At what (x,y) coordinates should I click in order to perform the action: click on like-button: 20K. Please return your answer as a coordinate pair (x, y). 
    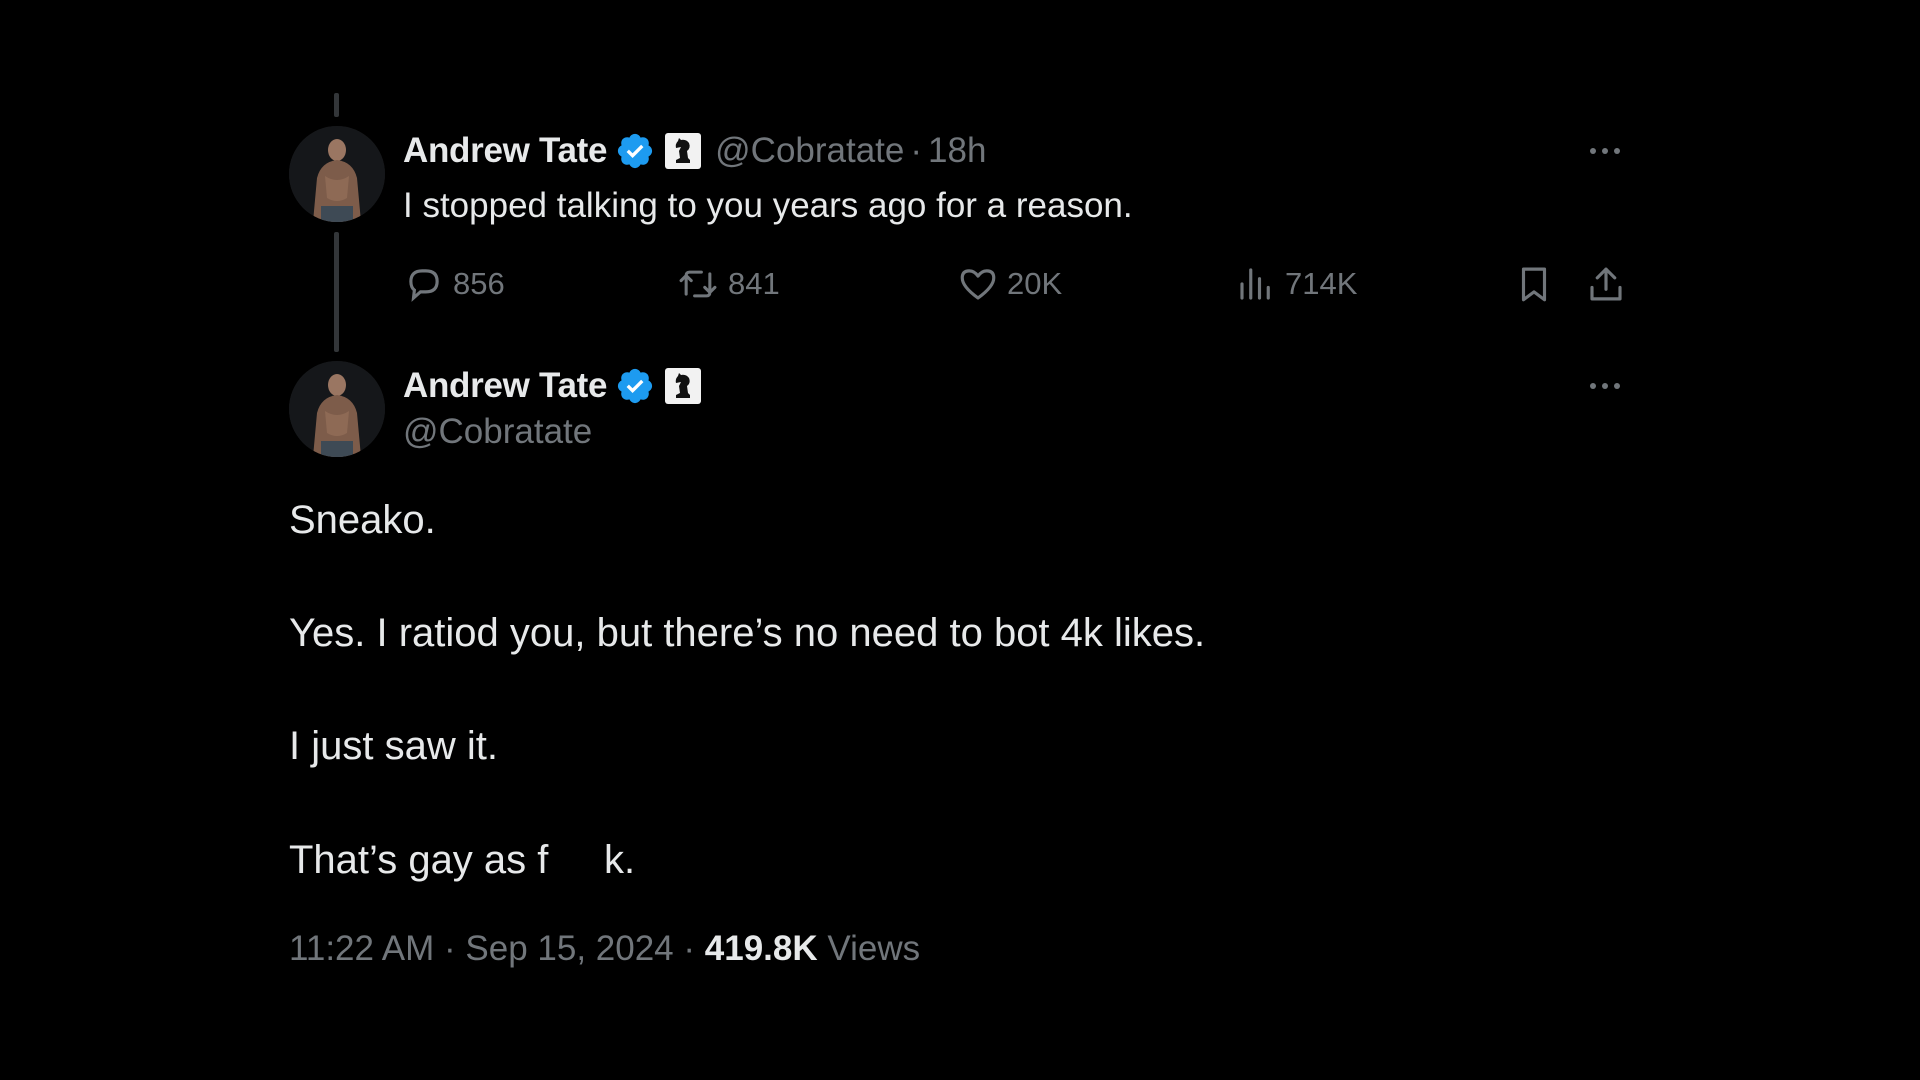
    Looking at the image, I should click on (1009, 284).